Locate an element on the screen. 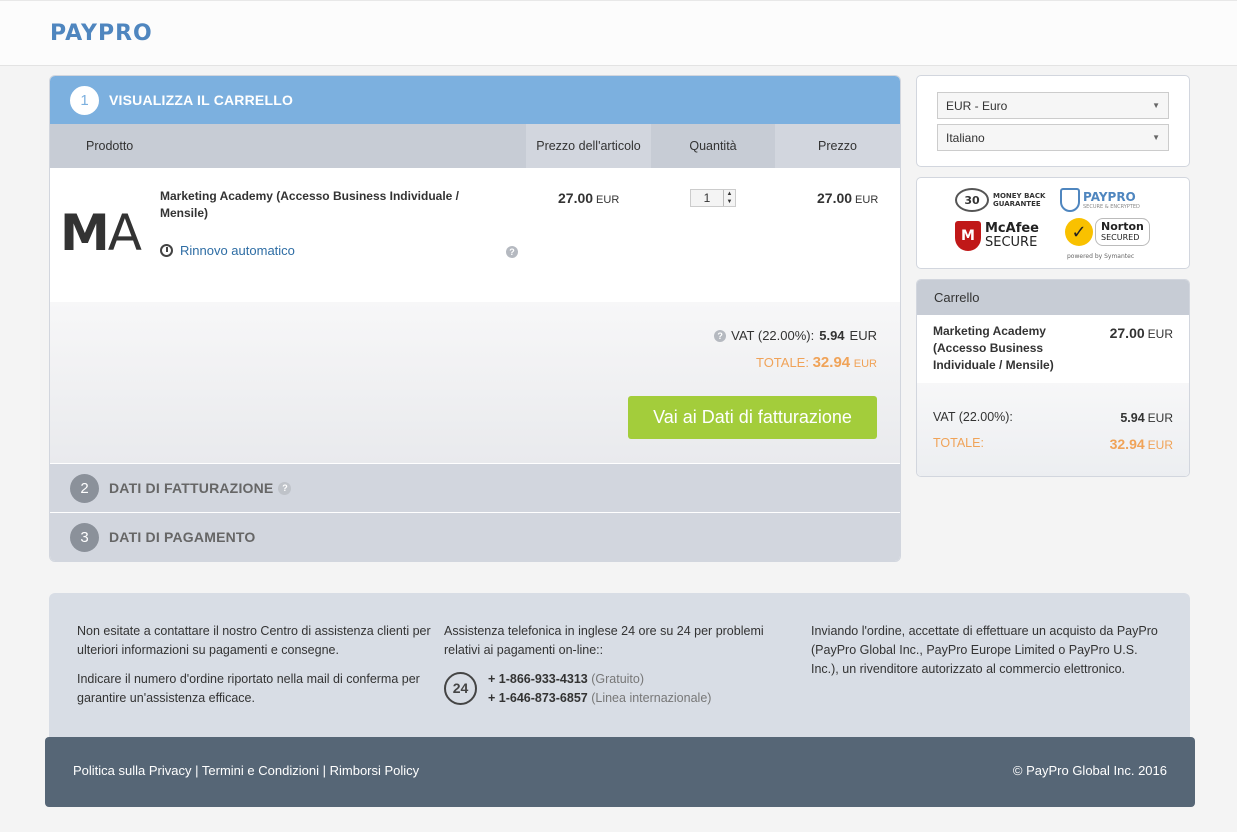 The width and height of the screenshot is (1237, 832). help-icon: ? is located at coordinates (512, 252).